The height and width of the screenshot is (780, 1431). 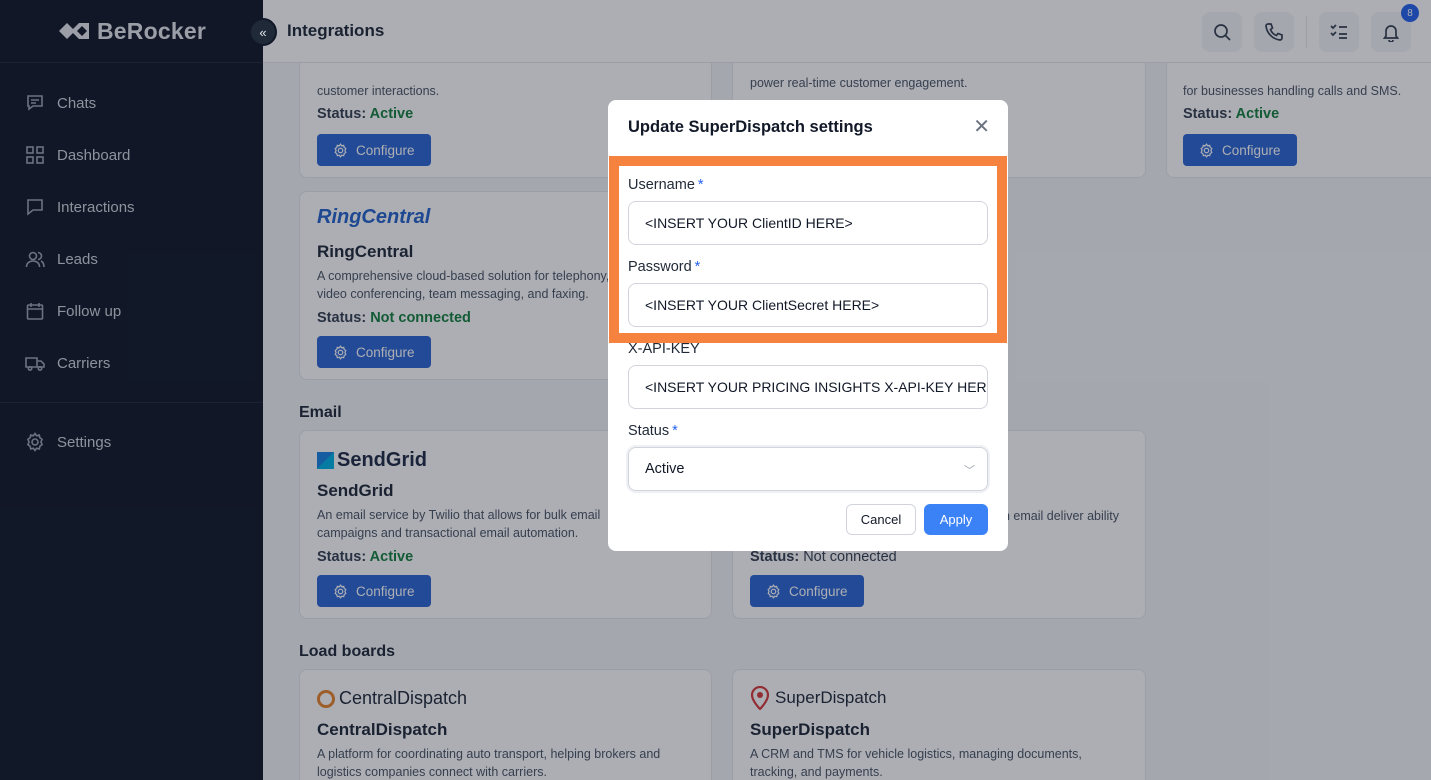 What do you see at coordinates (808, 469) in the screenshot?
I see `status-select: Active ﹀` at bounding box center [808, 469].